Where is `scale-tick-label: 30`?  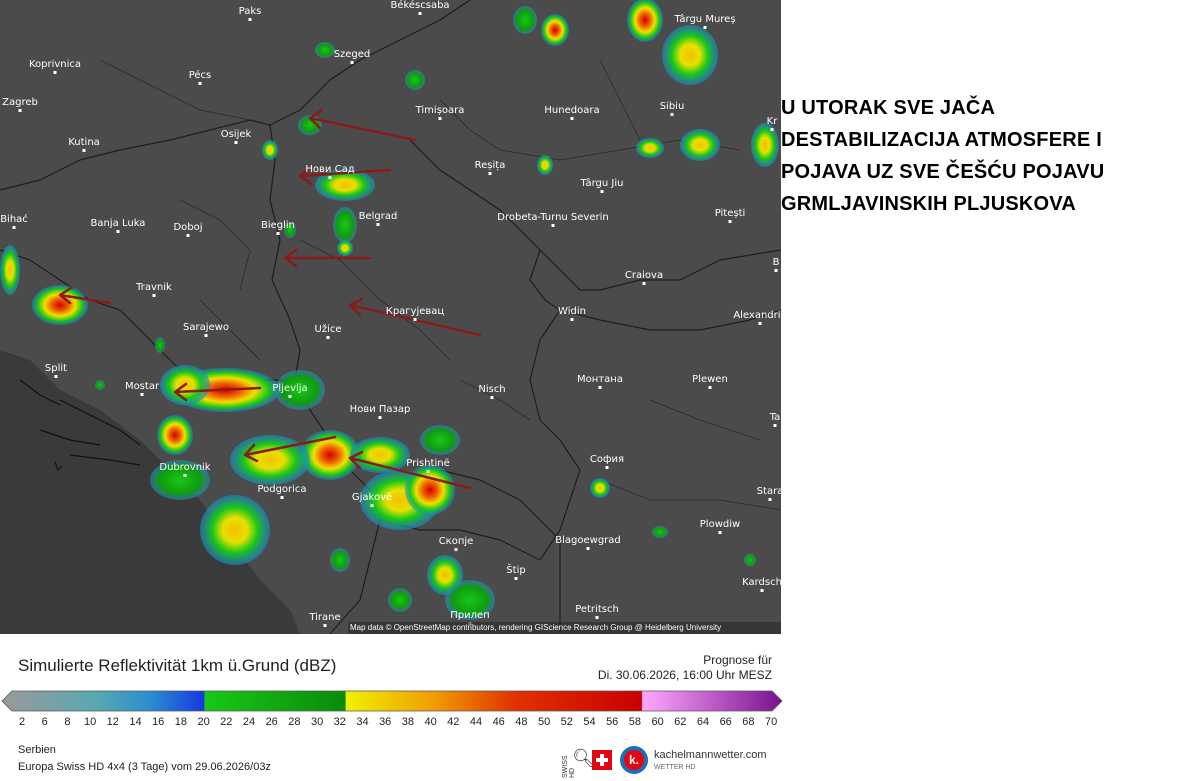
scale-tick-label: 30 is located at coordinates (317, 722).